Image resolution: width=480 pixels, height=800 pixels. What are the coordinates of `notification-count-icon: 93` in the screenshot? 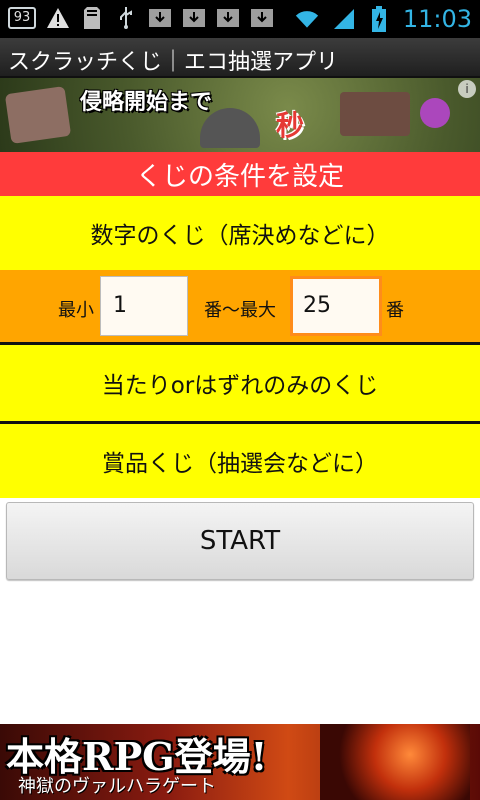 It's located at (22, 18).